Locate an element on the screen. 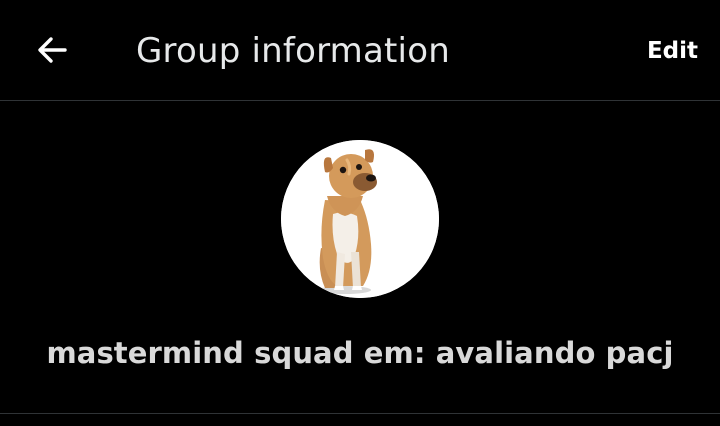 Image resolution: width=720 pixels, height=426 pixels. edit-button: Edit is located at coordinates (672, 51).